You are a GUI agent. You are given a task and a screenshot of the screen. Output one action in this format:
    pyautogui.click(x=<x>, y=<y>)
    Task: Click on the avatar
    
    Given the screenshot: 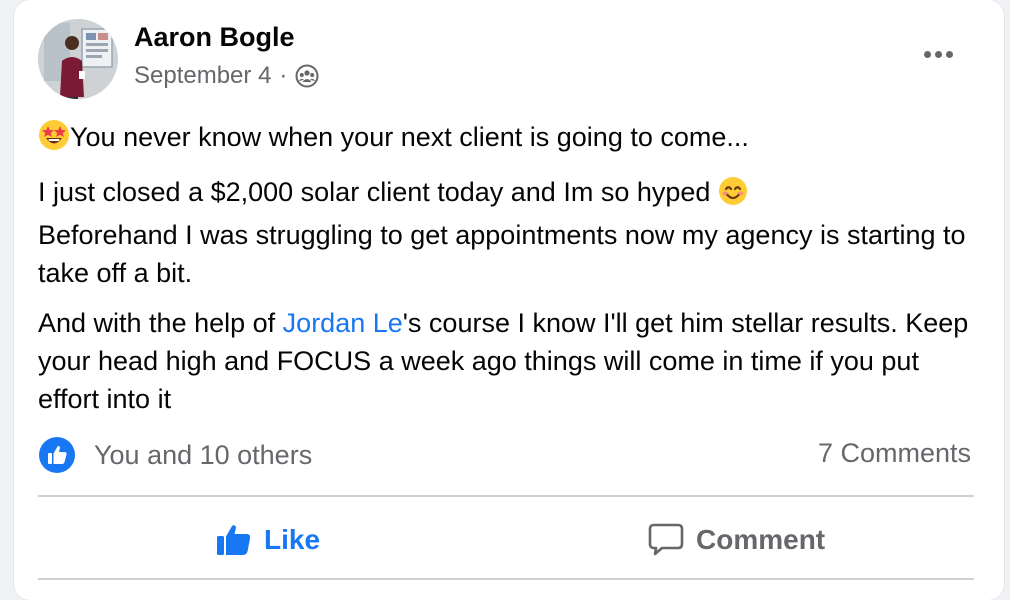 What is the action you would take?
    pyautogui.click(x=78, y=59)
    